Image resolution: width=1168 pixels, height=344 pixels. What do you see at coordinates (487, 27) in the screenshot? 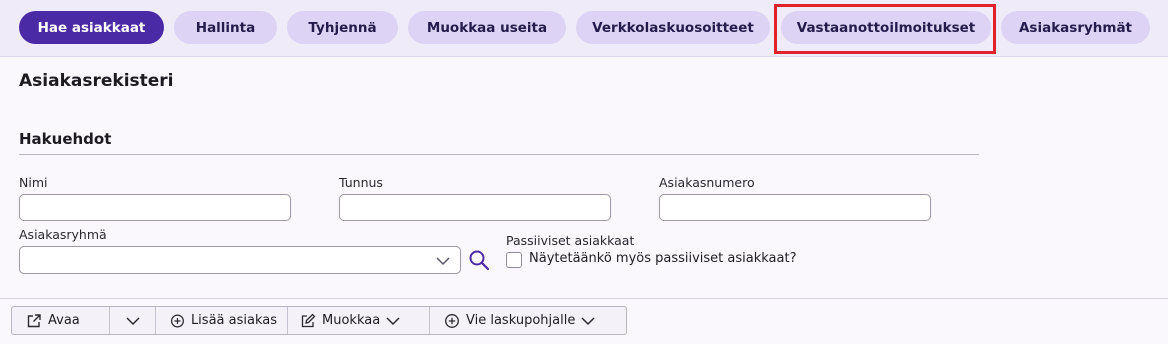
I see `tab-muokkaa-useita: Muokkaa useita` at bounding box center [487, 27].